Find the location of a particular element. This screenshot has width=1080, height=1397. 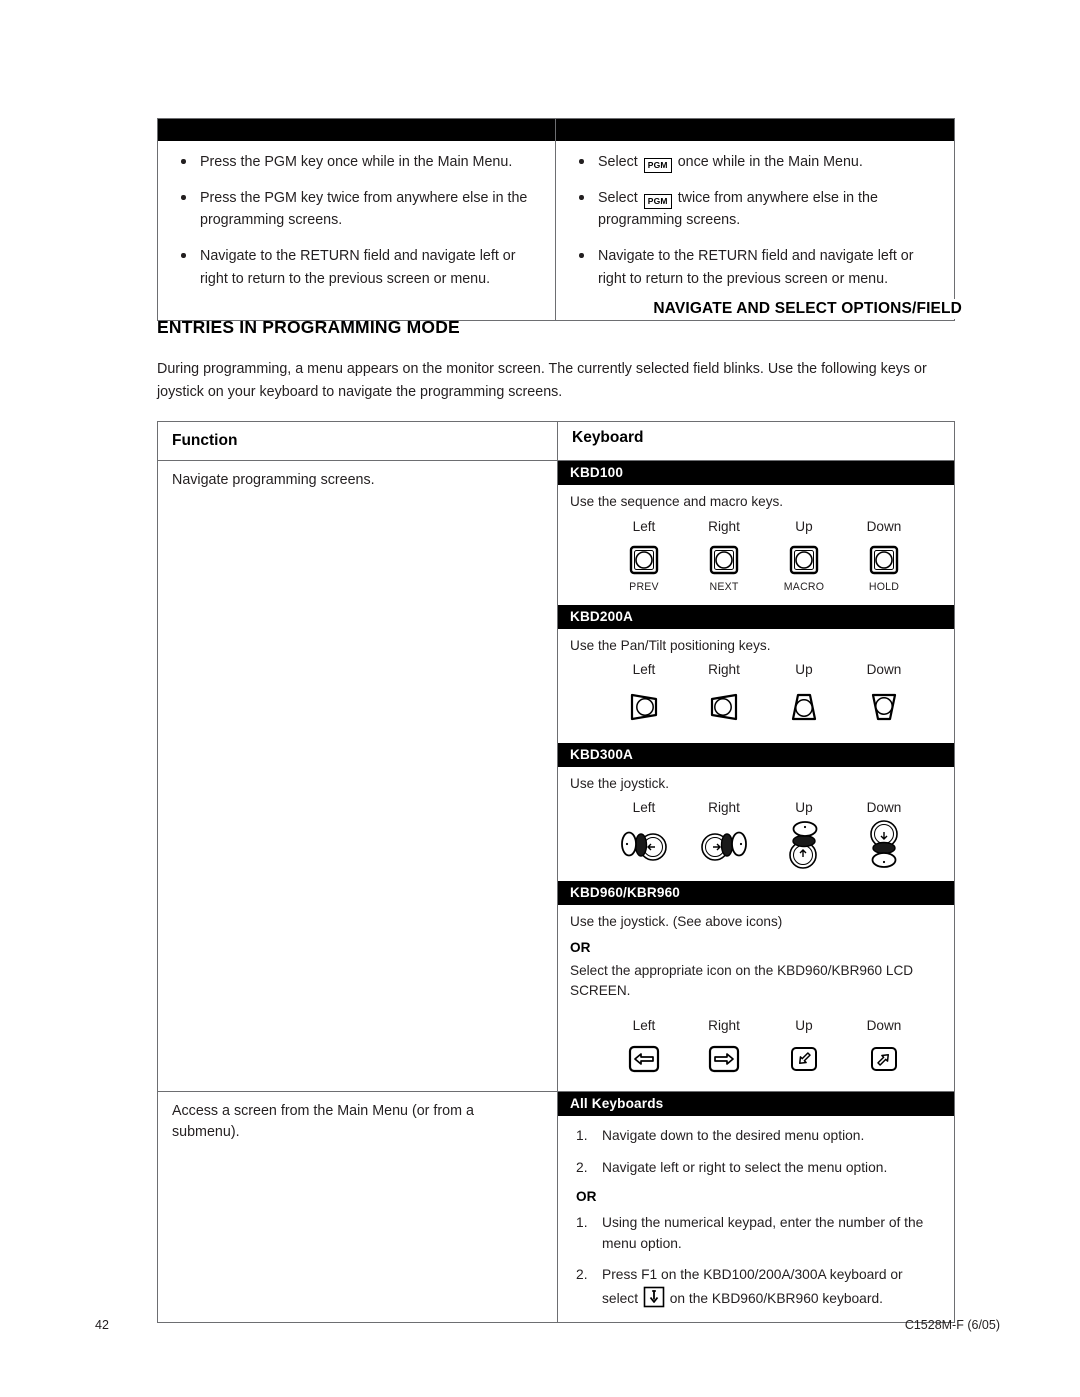

footer-document-id: C1528M-F (6/05) is located at coordinates (952, 1325).